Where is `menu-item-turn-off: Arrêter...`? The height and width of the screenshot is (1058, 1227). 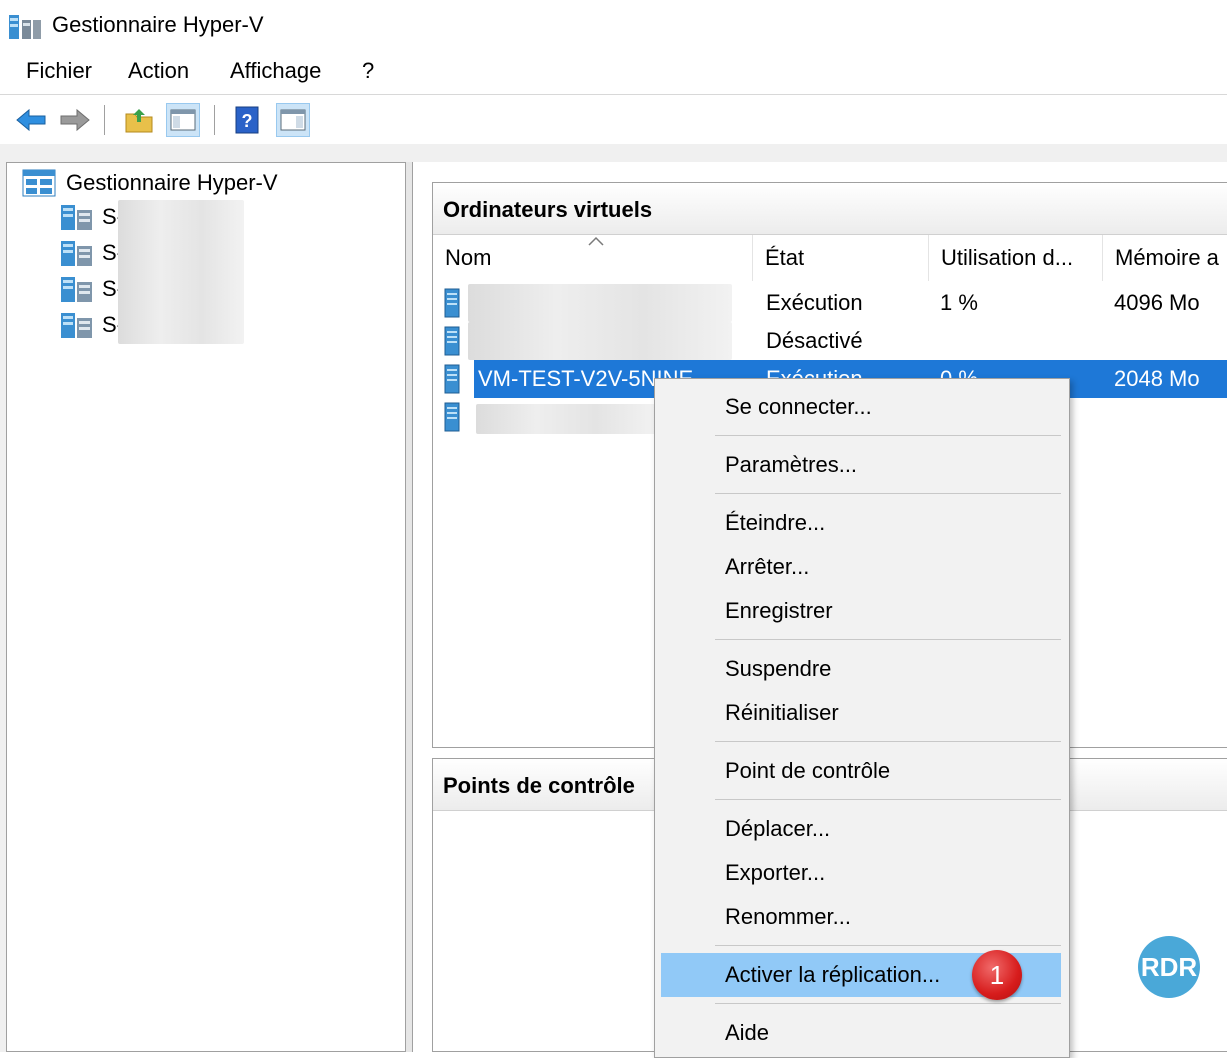
menu-item-turn-off: Arrêter... is located at coordinates (862, 567).